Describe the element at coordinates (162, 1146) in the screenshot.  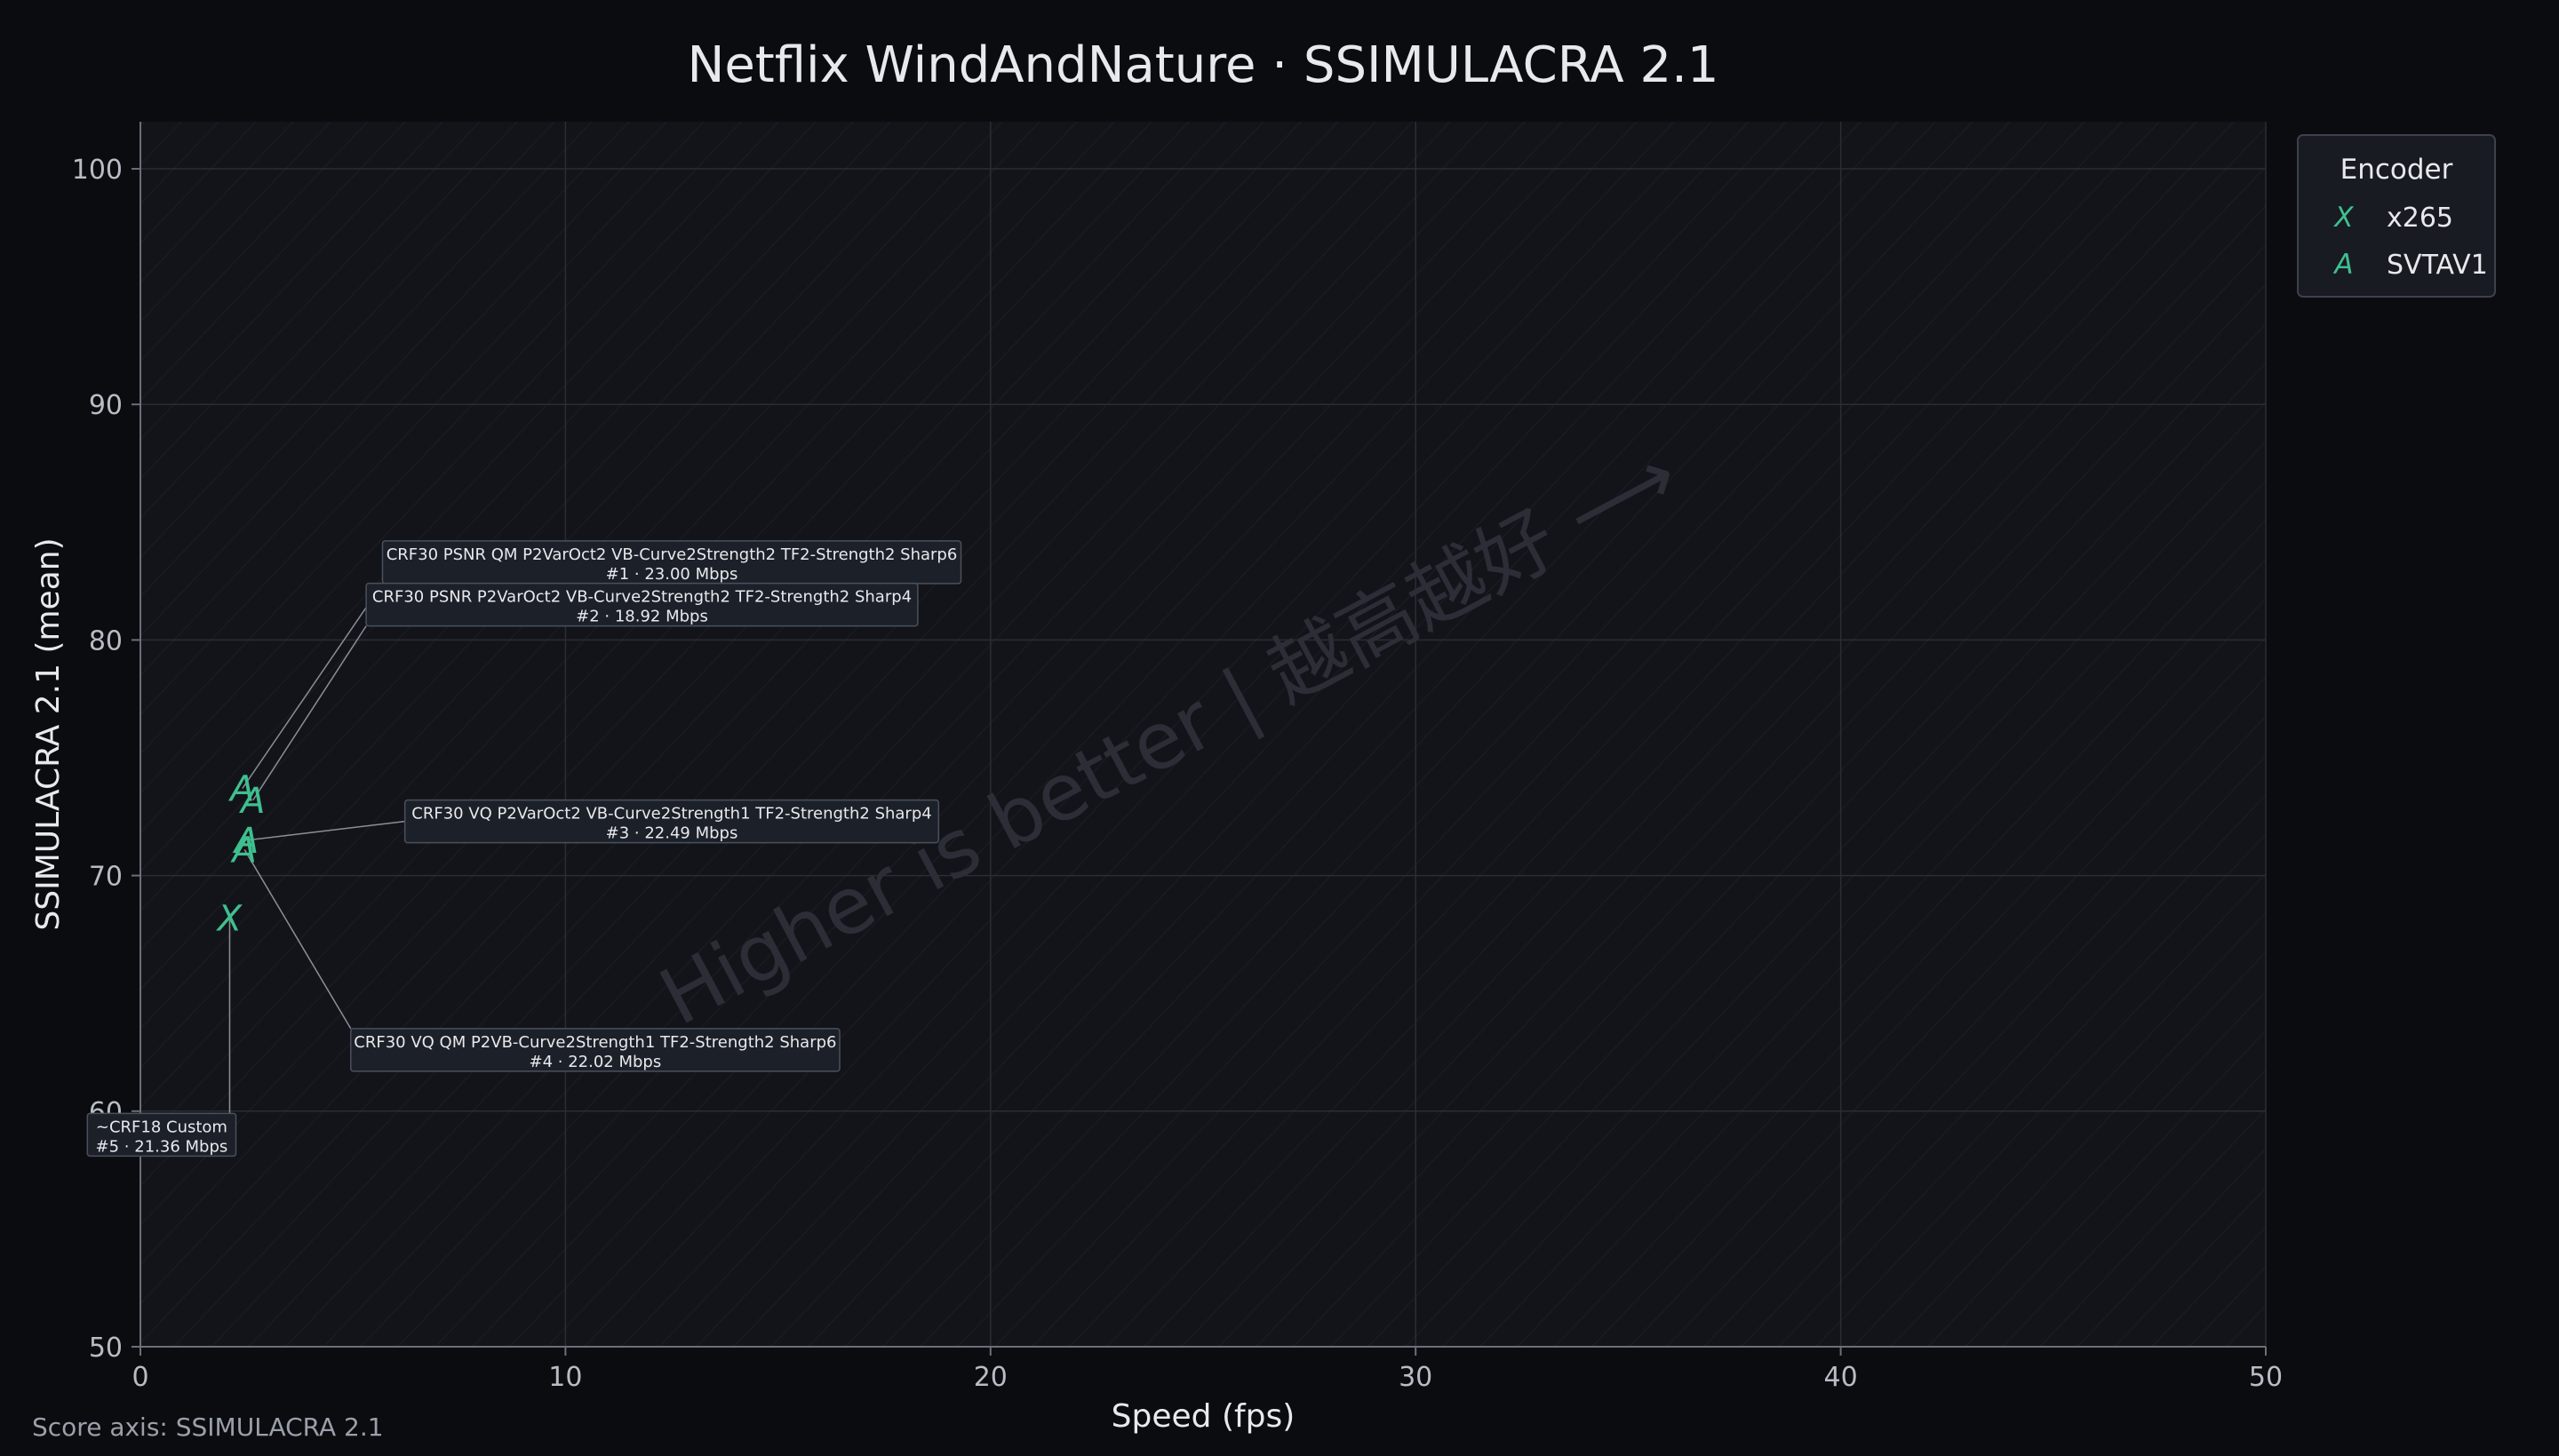
I see `annotation-line2: #5 · 21.36 Mbps` at that location.